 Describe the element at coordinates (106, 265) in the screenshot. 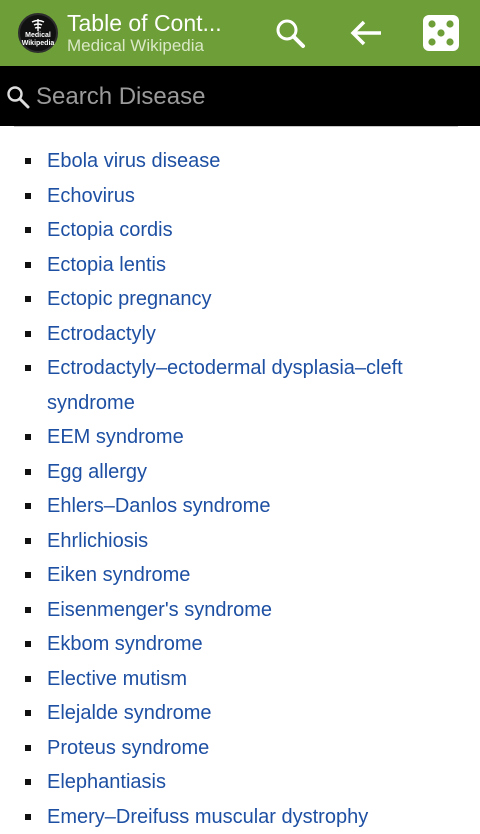

I see `disease-link: Ectopia lentis` at that location.